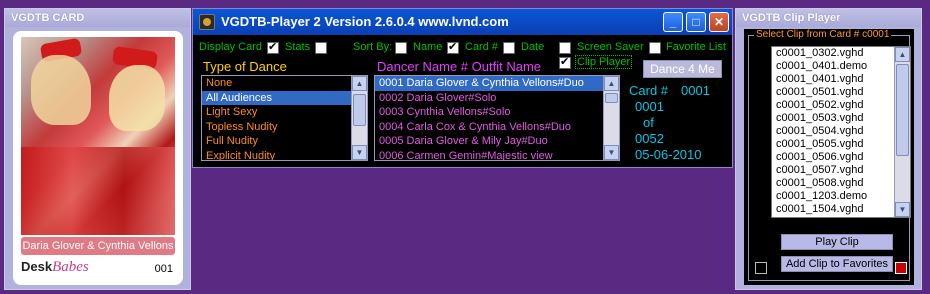 This screenshot has width=930, height=294. What do you see at coordinates (482, 47) in the screenshot?
I see `sort-card-label: Card #` at bounding box center [482, 47].